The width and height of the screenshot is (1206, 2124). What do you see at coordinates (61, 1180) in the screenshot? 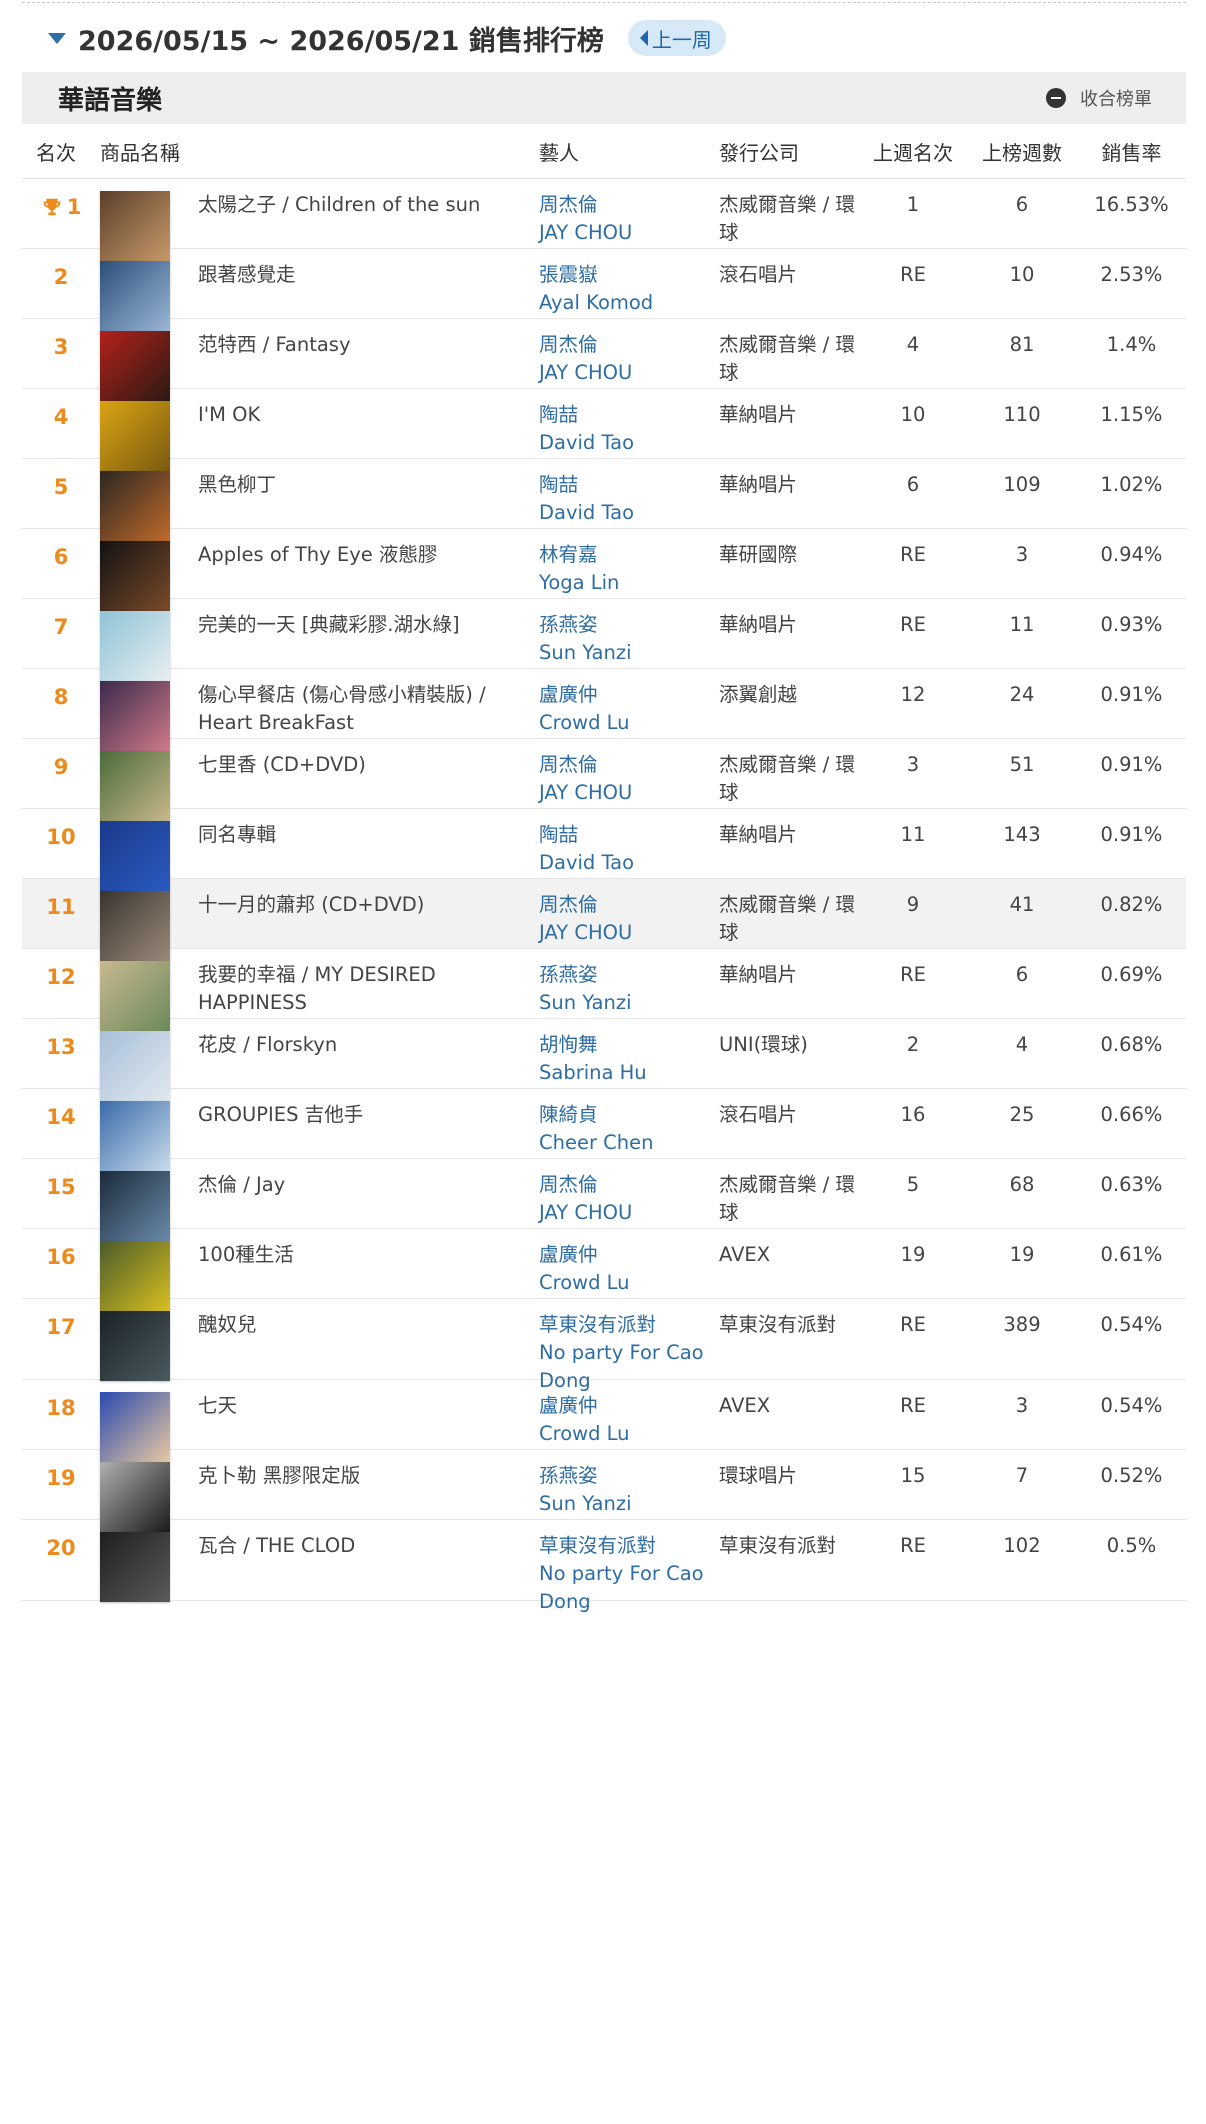
I see `rank-cell: 15` at bounding box center [61, 1180].